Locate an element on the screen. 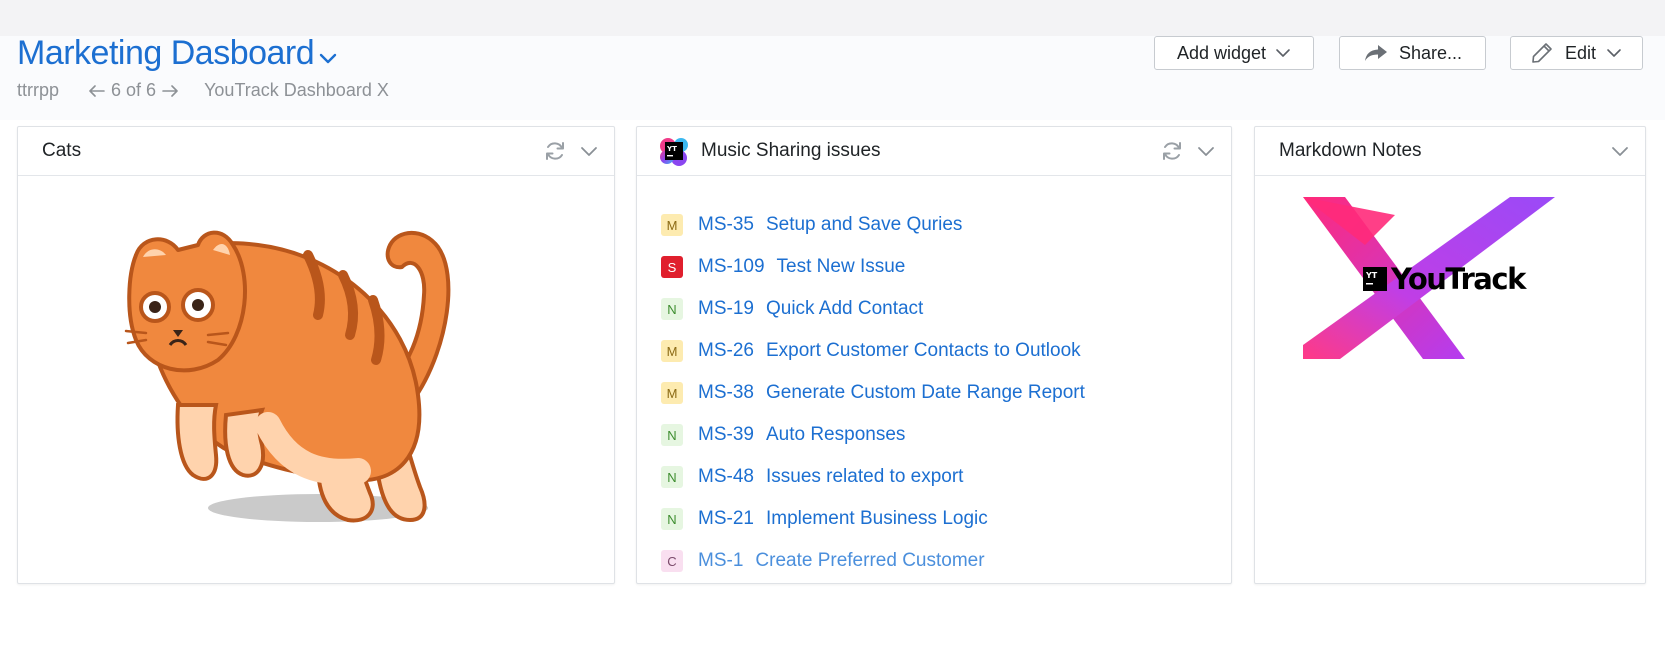  logo-wordmark: YouTrack is located at coordinates (1458, 279).